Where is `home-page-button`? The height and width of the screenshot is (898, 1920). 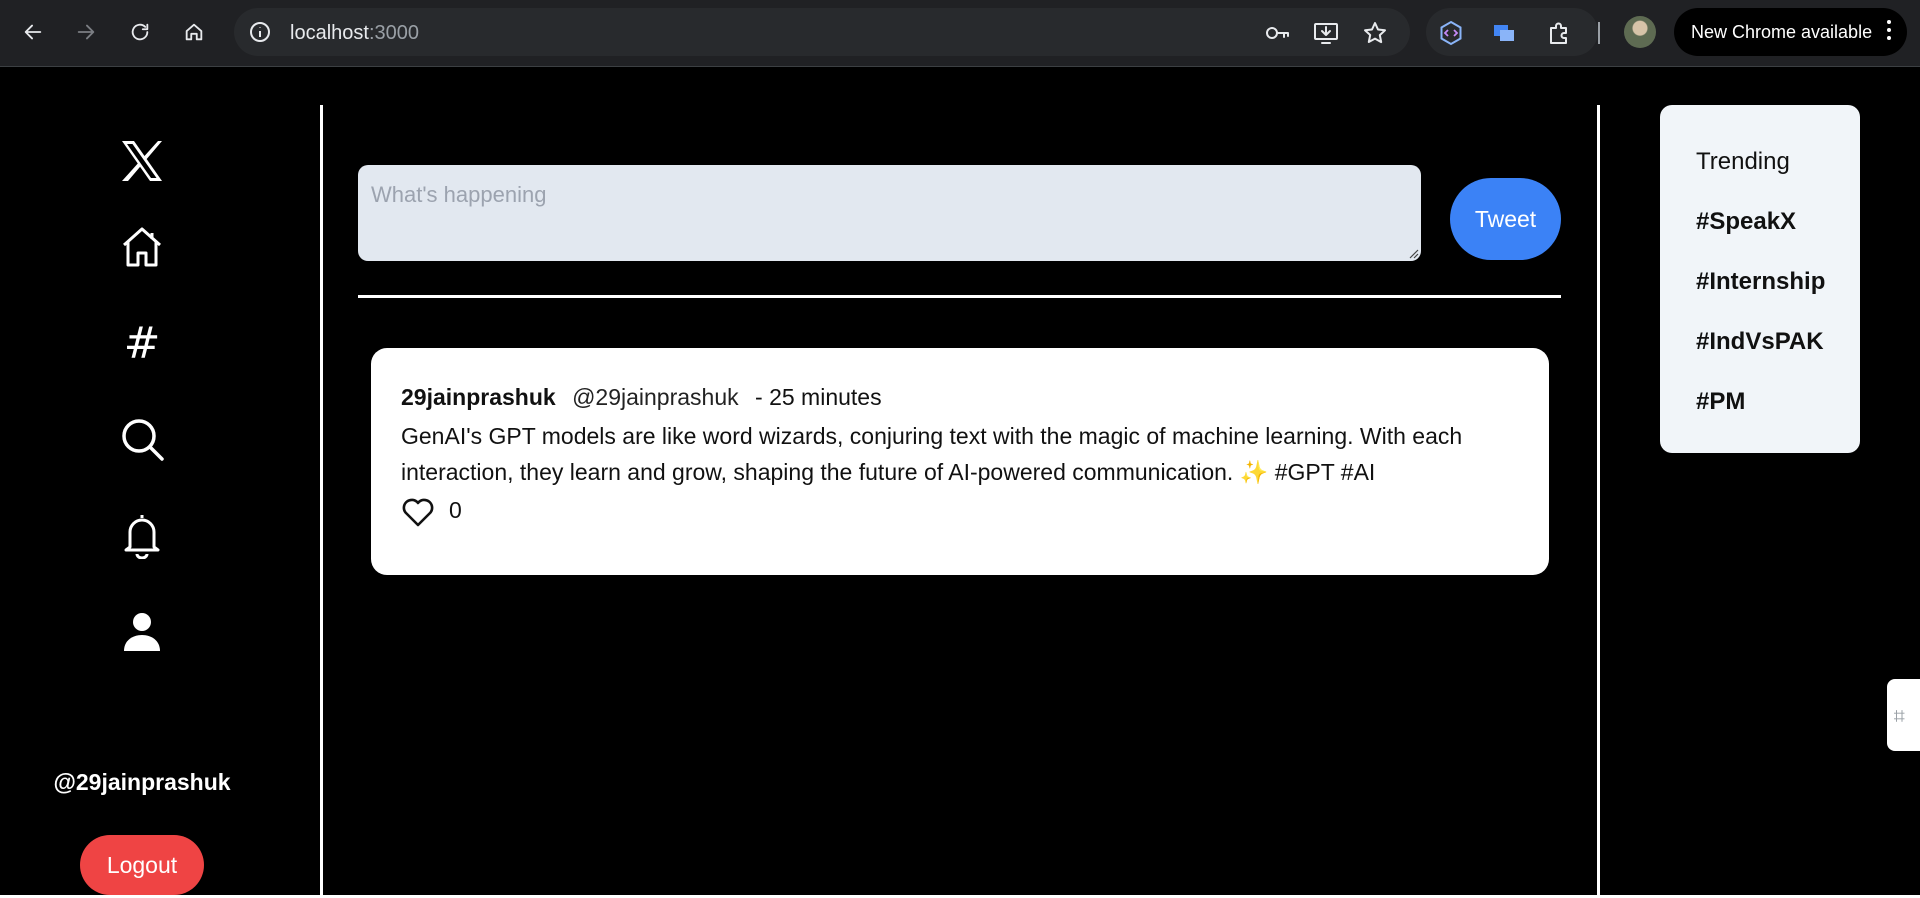
home-page-button is located at coordinates (194, 32).